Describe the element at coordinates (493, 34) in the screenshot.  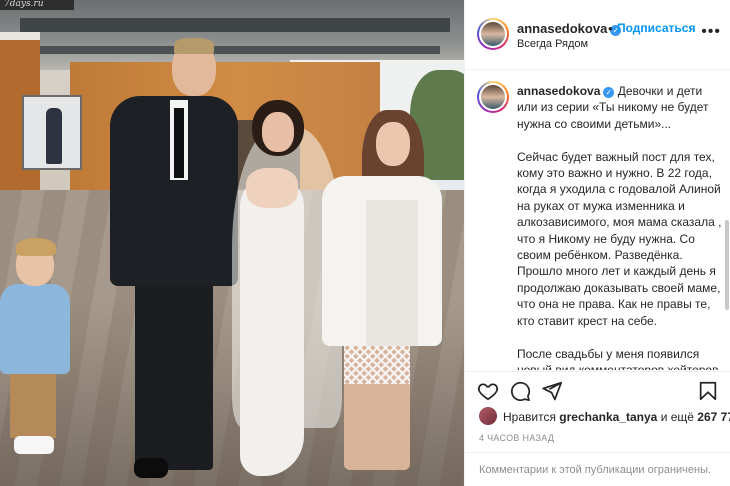
I see `author-avatar` at that location.